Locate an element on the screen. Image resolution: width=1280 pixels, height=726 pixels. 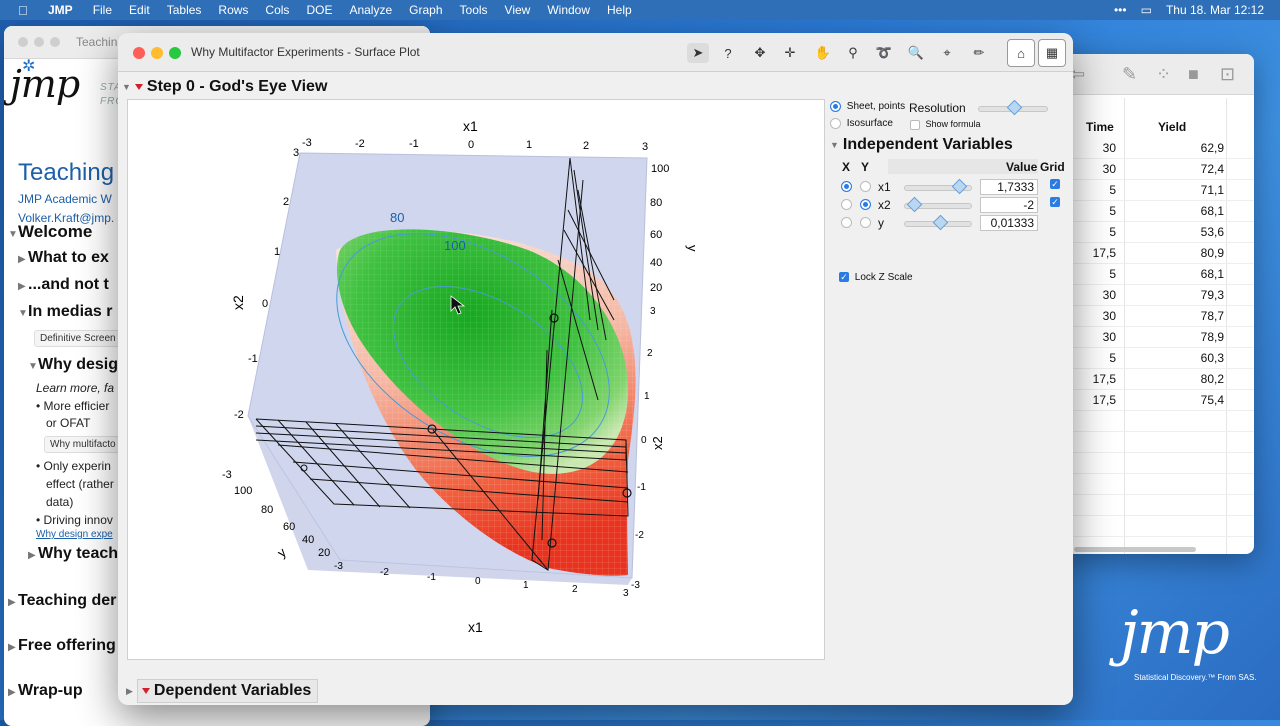
outline-welcome: ▼Welcome is located at coordinates (50, 232).